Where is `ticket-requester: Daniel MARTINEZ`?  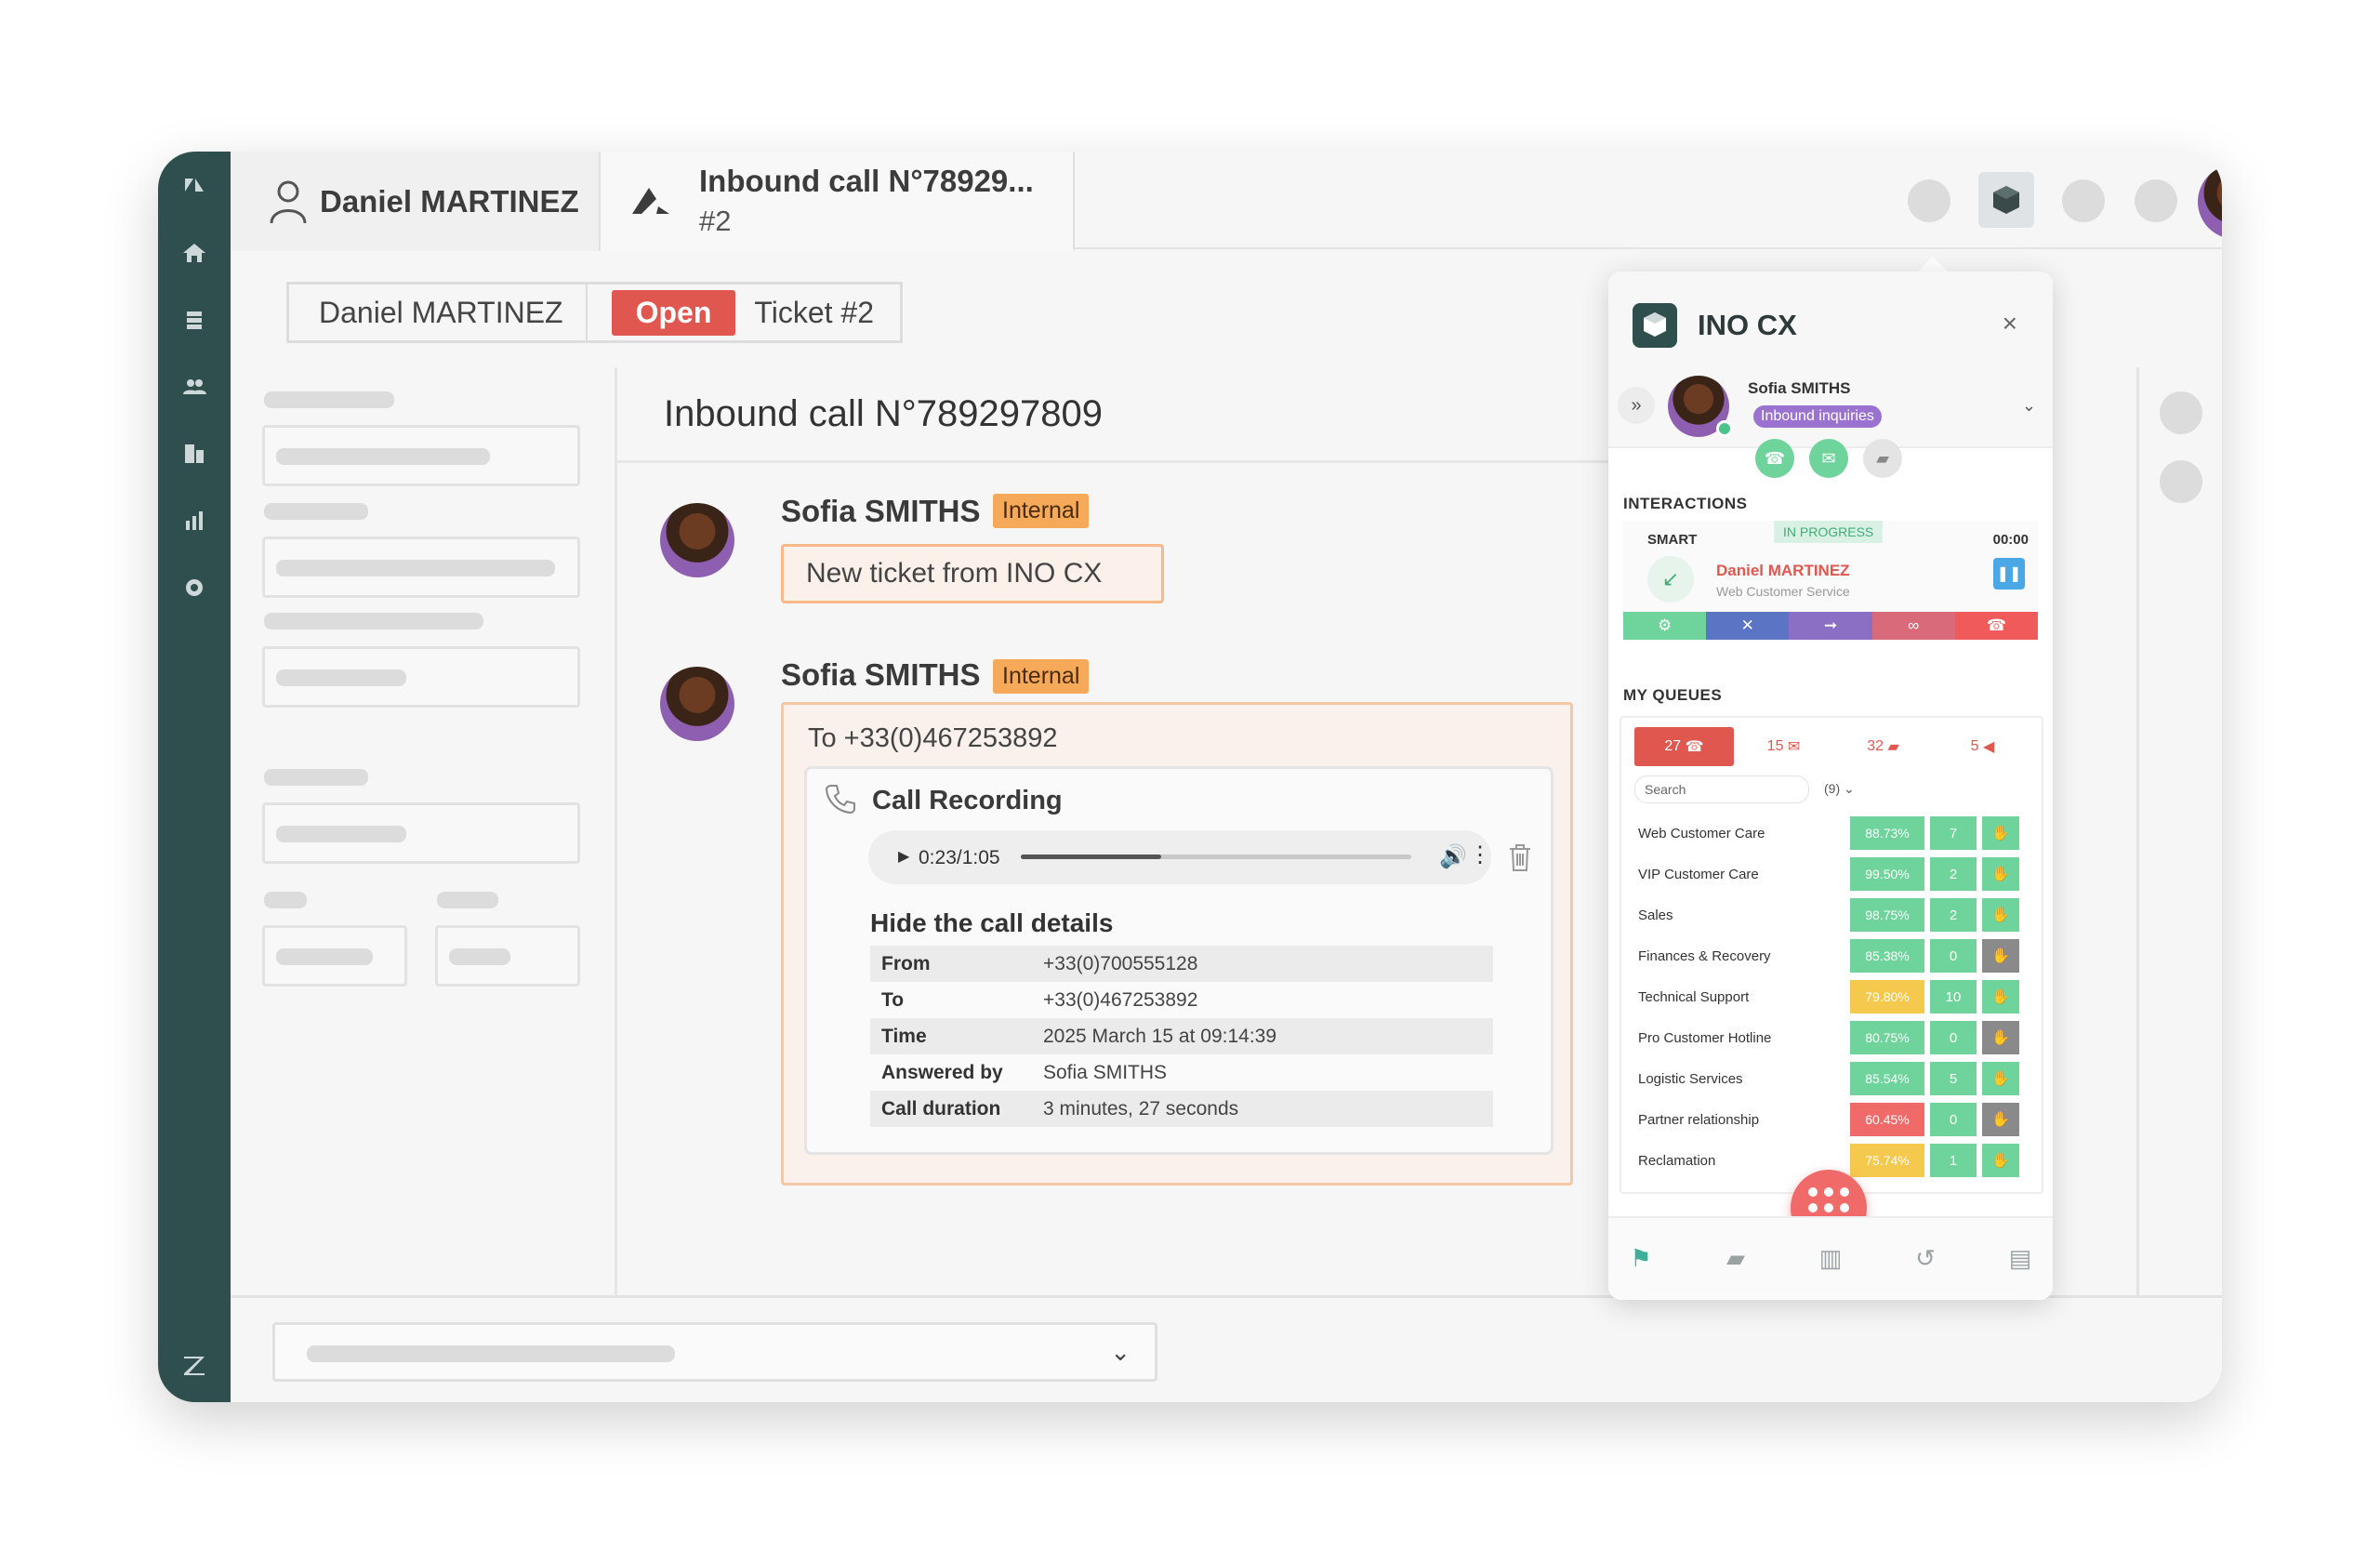
ticket-requester: Daniel MARTINEZ is located at coordinates (438, 312).